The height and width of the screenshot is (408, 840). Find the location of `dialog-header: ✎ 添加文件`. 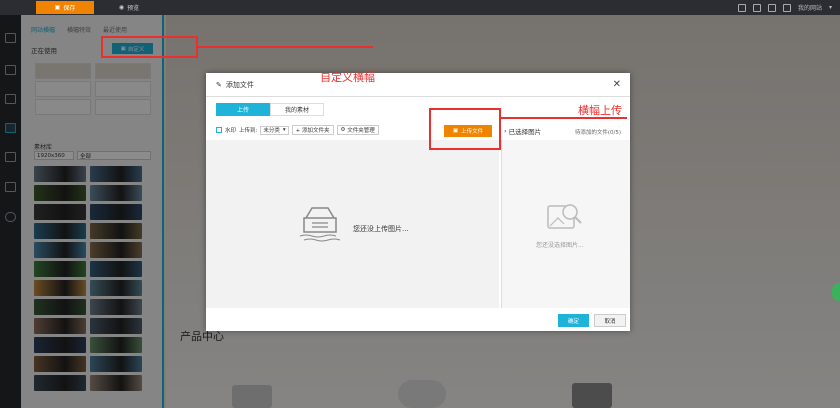

dialog-header: ✎ 添加文件 is located at coordinates (418, 85).